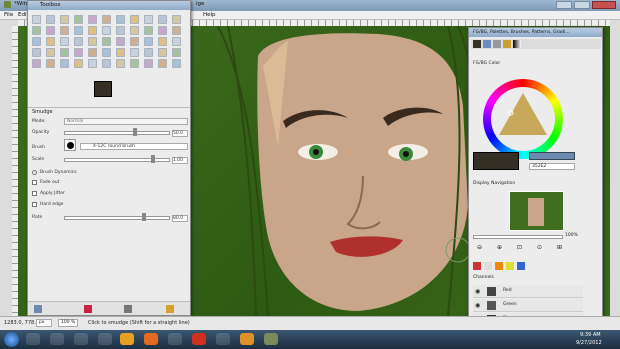  Describe the element at coordinates (518, 237) in the screenshot. I see `zoom-slider` at that location.